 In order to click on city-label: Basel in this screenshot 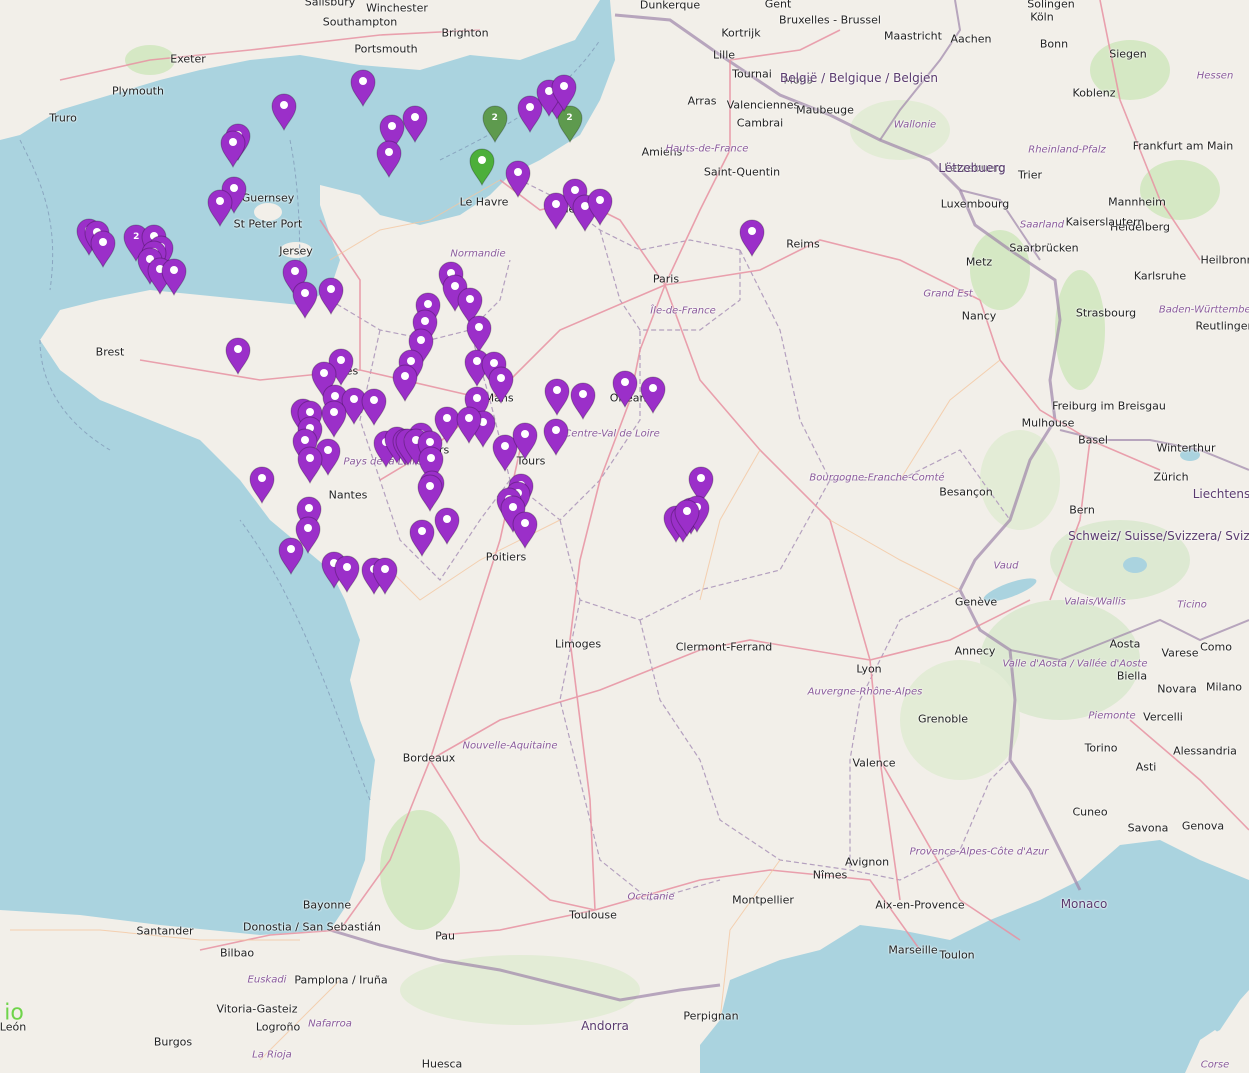, I will do `click(1093, 440)`.